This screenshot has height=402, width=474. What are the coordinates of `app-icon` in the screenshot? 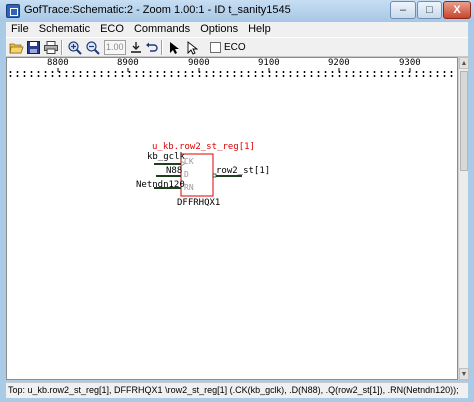 It's located at (13, 11).